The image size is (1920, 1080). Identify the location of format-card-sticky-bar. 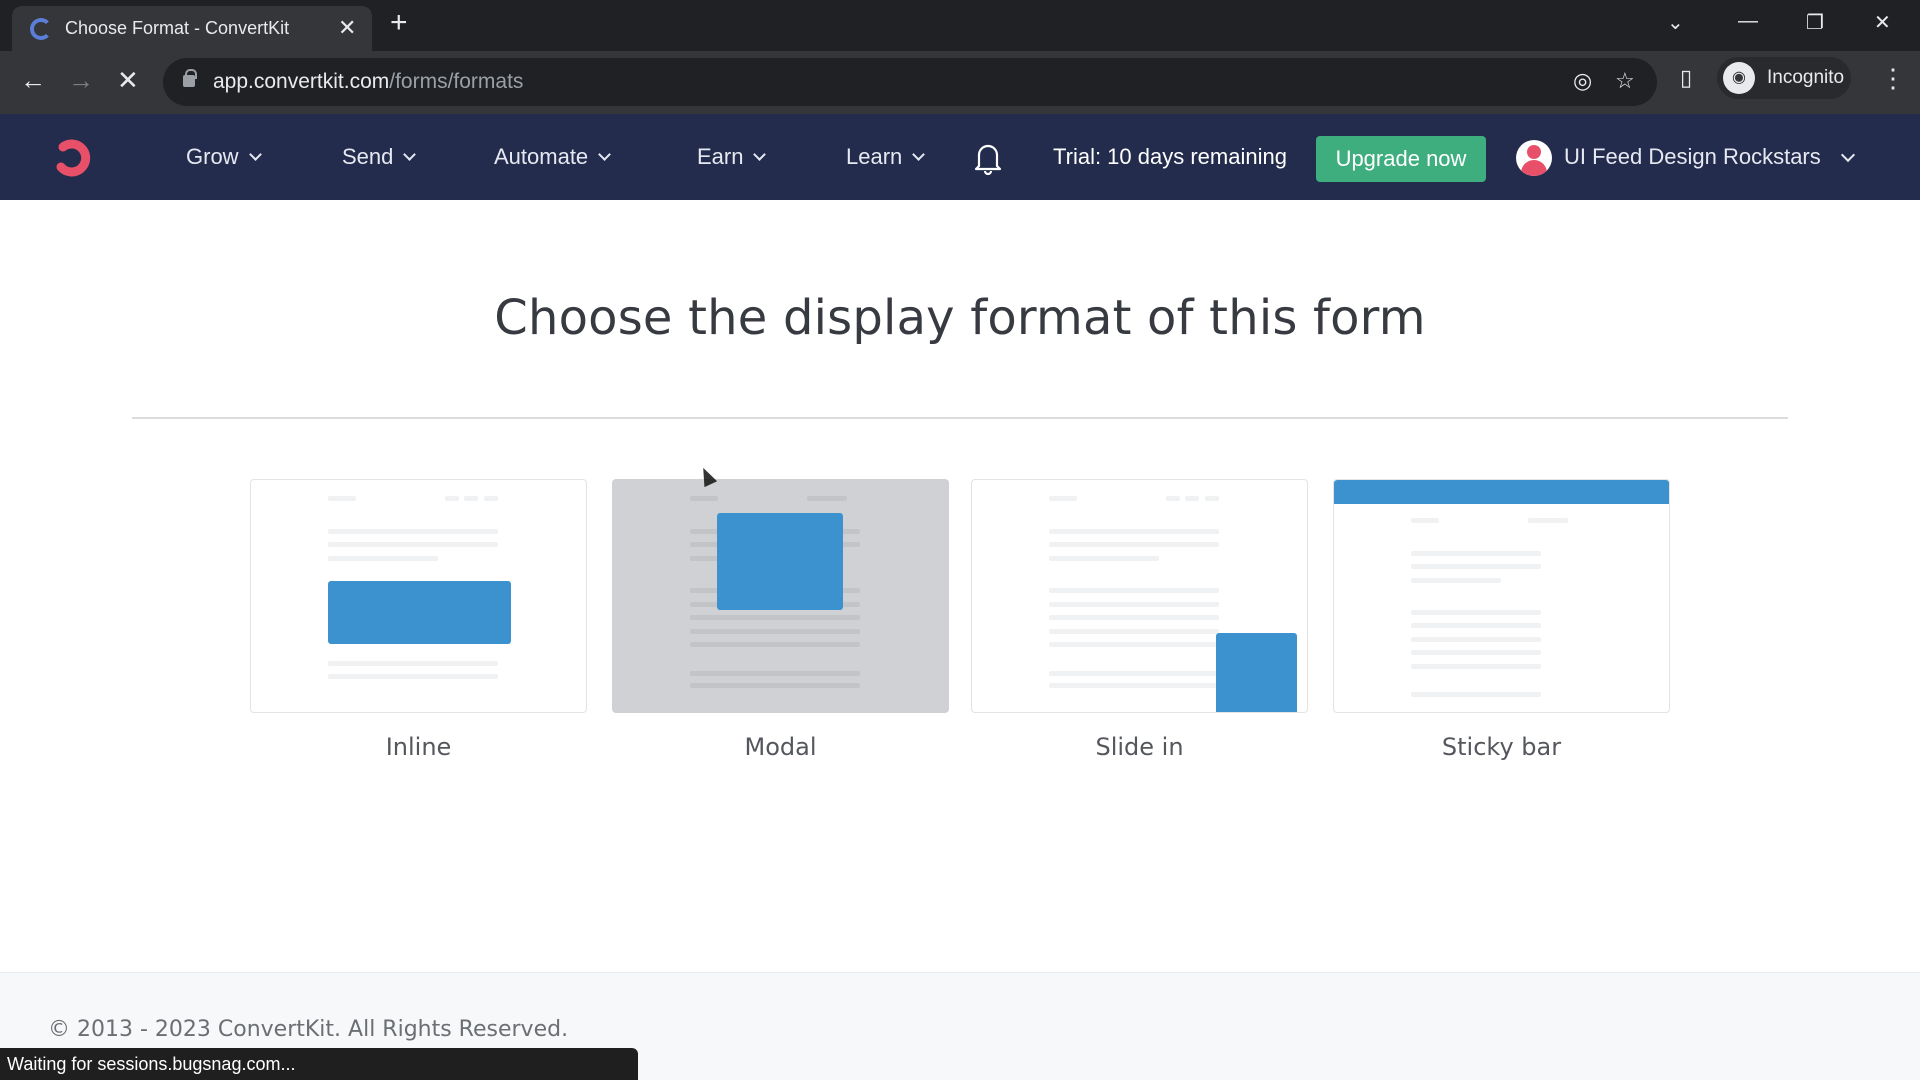
(1501, 596).